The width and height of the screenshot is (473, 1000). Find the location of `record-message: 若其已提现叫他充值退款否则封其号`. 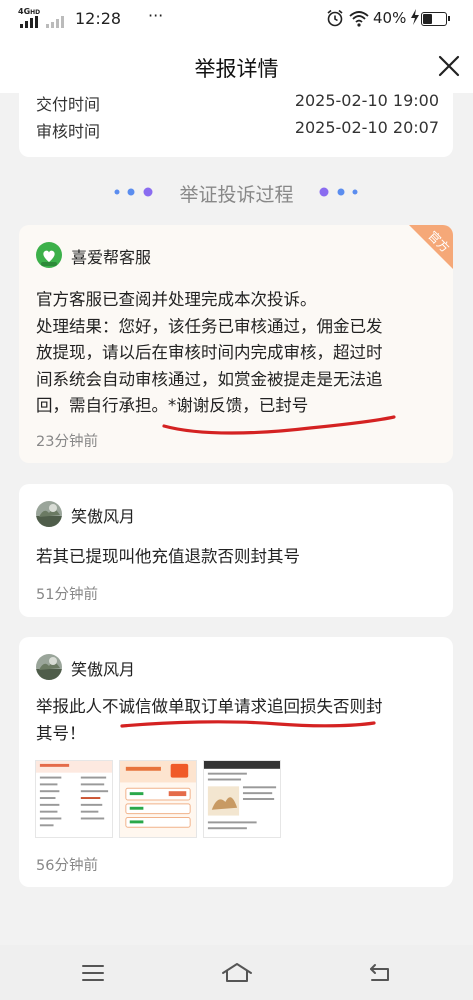

record-message: 若其已提现叫他充值退款否则封其号 is located at coordinates (237, 557).